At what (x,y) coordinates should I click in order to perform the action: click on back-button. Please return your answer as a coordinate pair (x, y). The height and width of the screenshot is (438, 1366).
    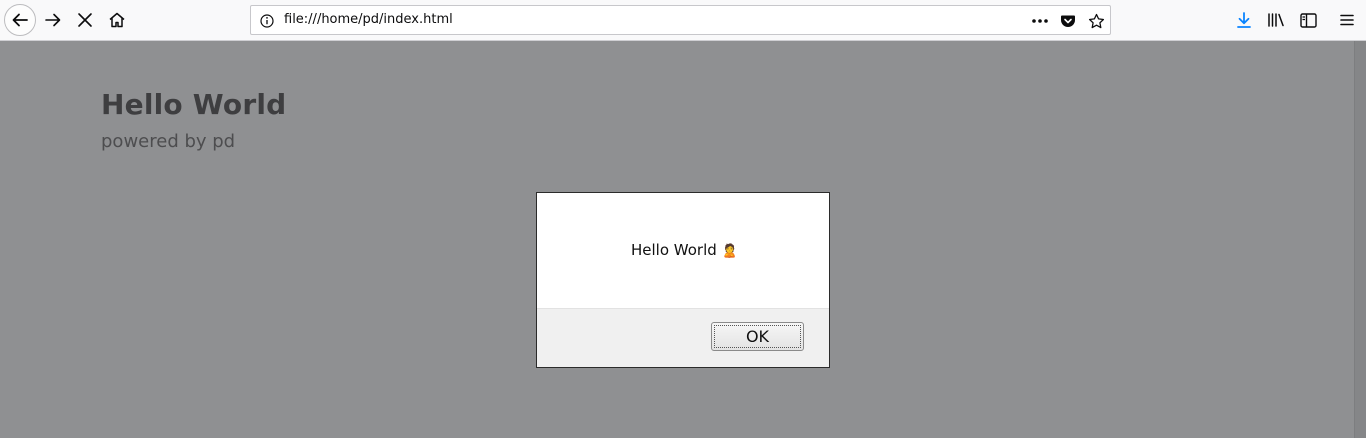
    Looking at the image, I should click on (20, 20).